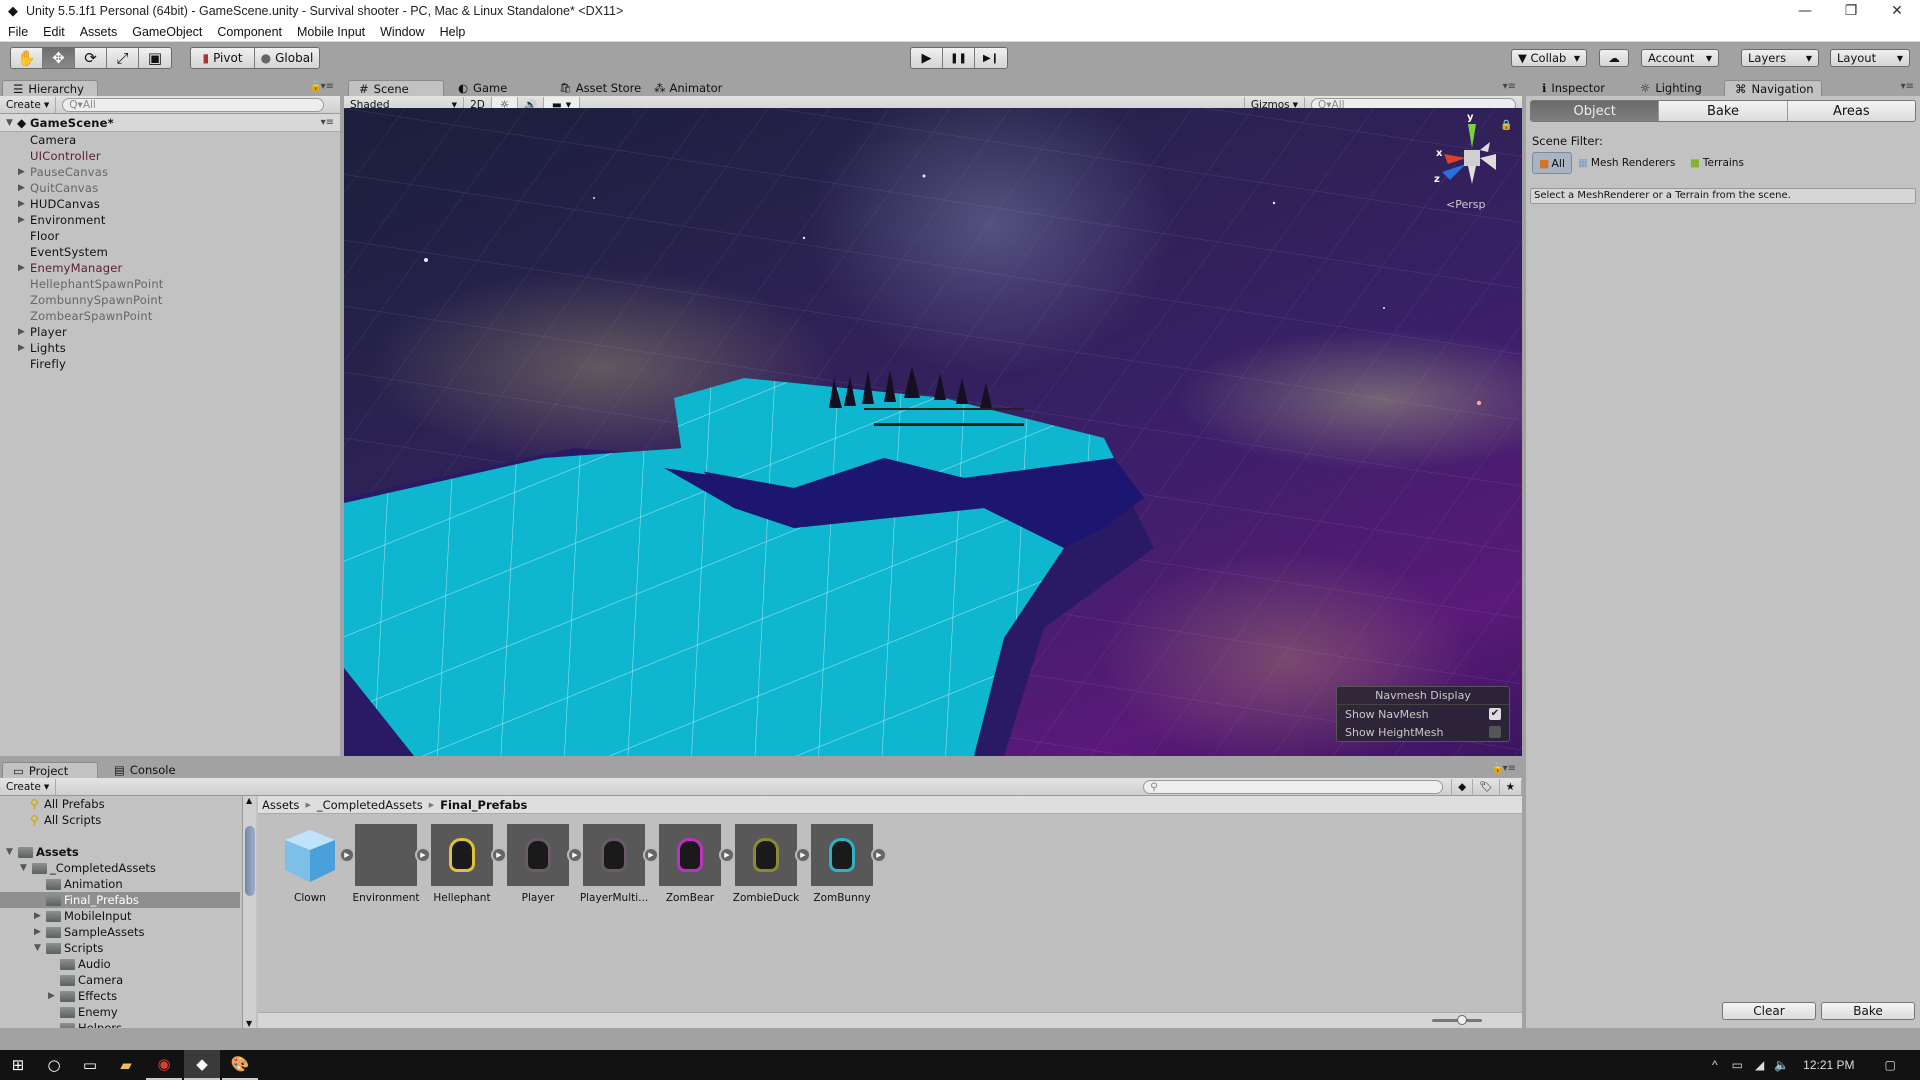  Describe the element at coordinates (223, 58) in the screenshot. I see `pivot-button: ▮ Pivot` at that location.